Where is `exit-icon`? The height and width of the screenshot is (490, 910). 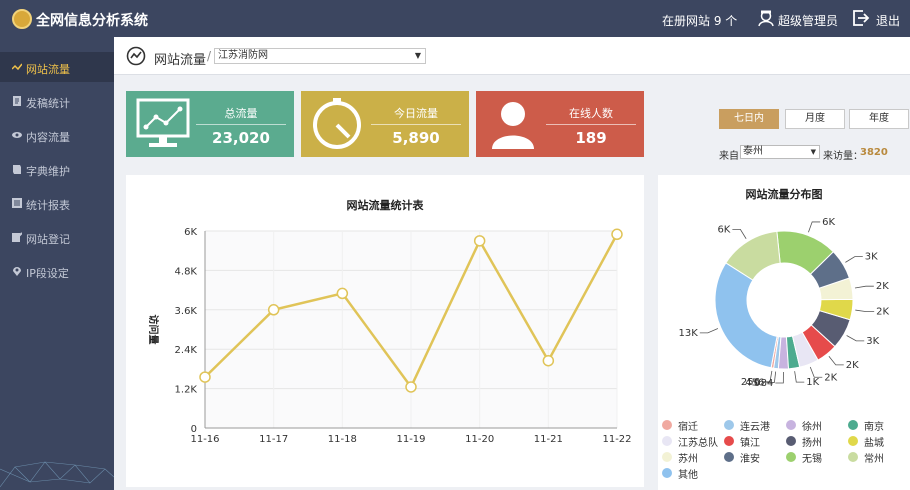
exit-icon is located at coordinates (861, 18).